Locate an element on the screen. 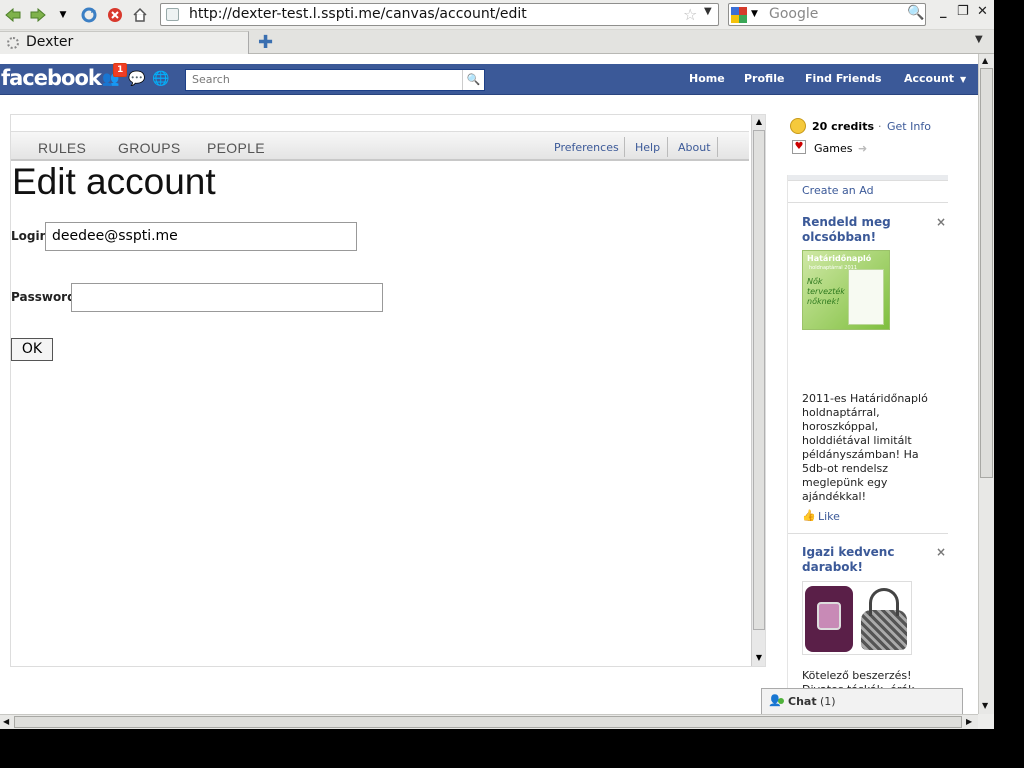  stop-button is located at coordinates (115, 15).